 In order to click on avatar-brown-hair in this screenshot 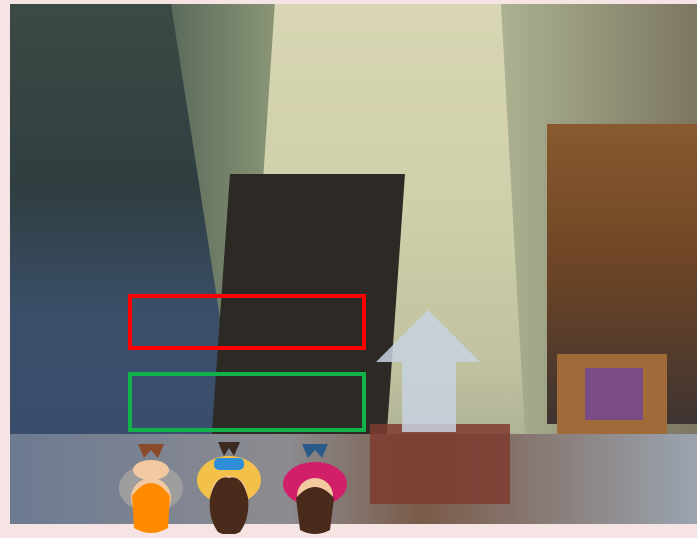, I will do `click(315, 488)`.